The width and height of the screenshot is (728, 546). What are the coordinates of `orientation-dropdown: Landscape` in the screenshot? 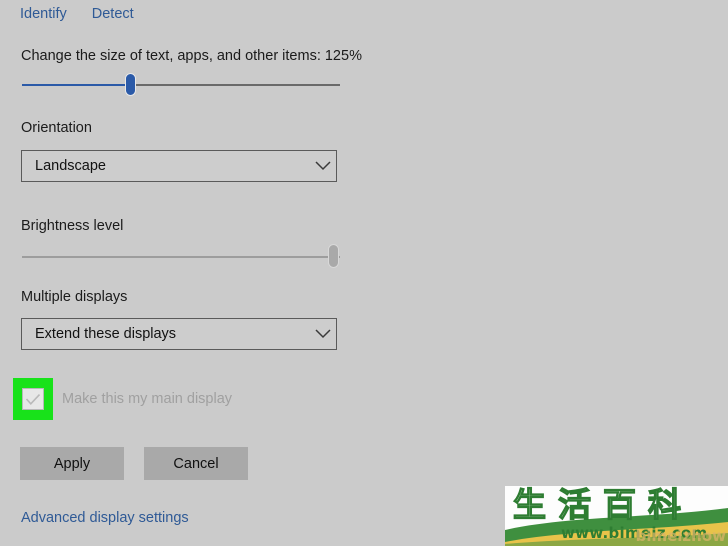 It's located at (179, 166).